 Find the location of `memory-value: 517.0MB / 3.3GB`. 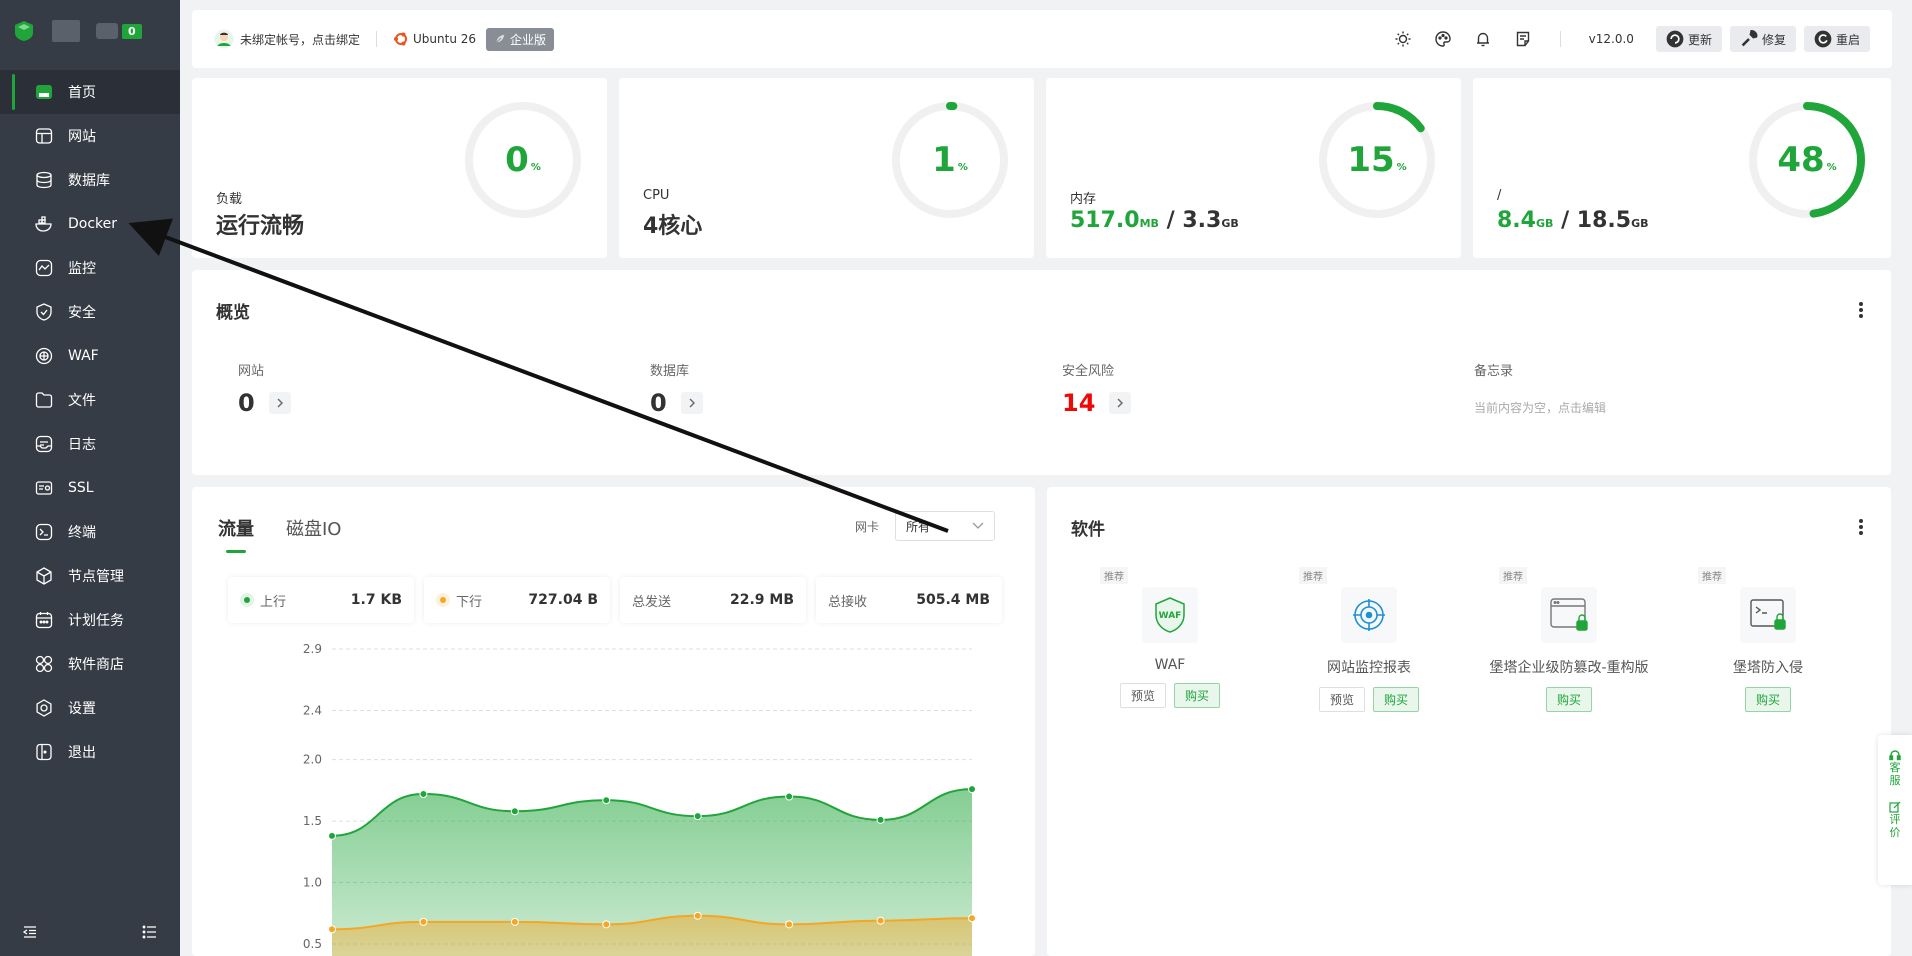

memory-value: 517.0MB / 3.3GB is located at coordinates (1154, 220).